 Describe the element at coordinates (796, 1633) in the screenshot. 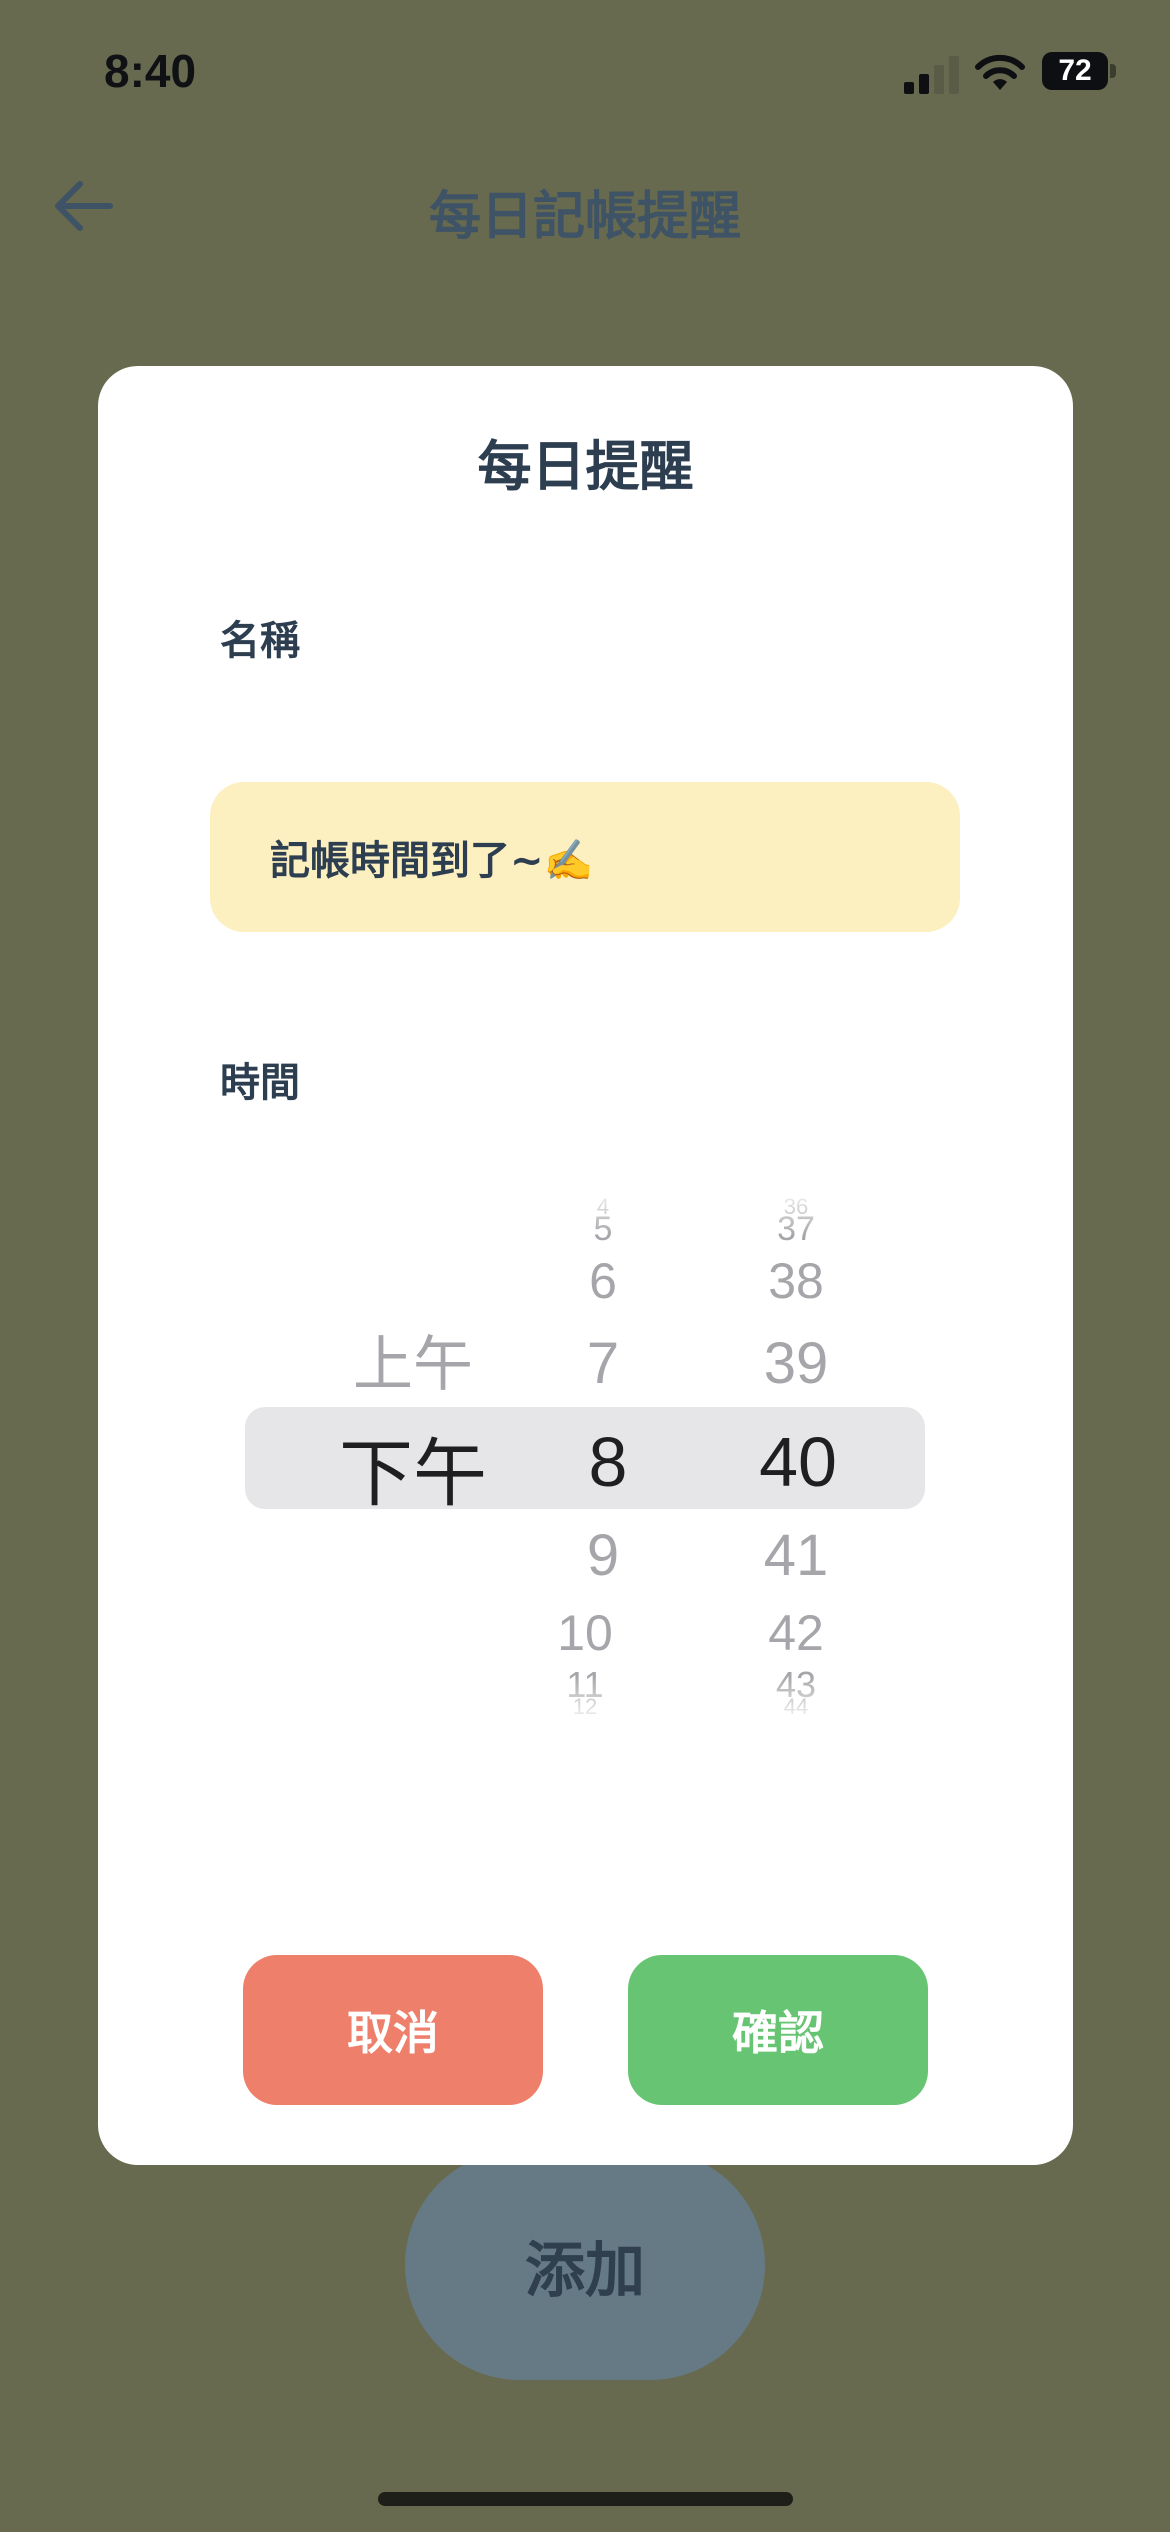

I see `picker-minute-option: 42` at that location.